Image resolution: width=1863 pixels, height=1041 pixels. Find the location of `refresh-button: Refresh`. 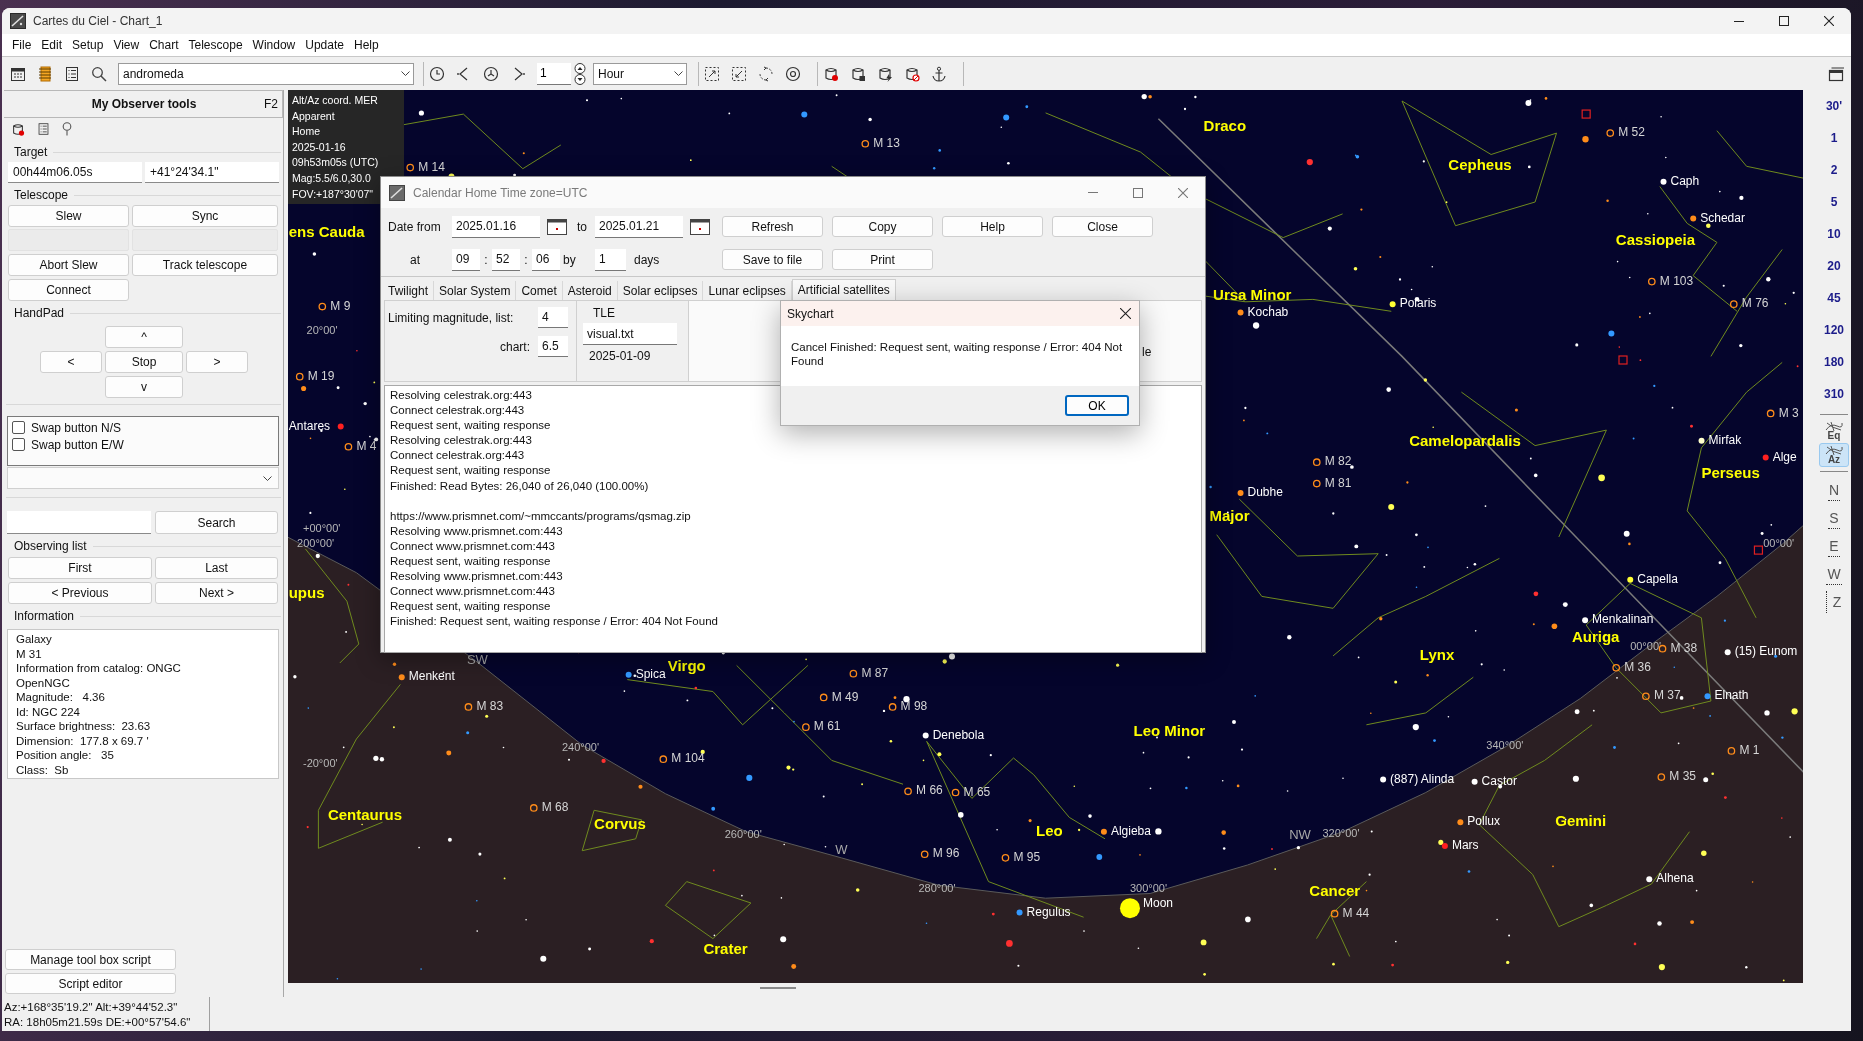

refresh-button: Refresh is located at coordinates (772, 226).